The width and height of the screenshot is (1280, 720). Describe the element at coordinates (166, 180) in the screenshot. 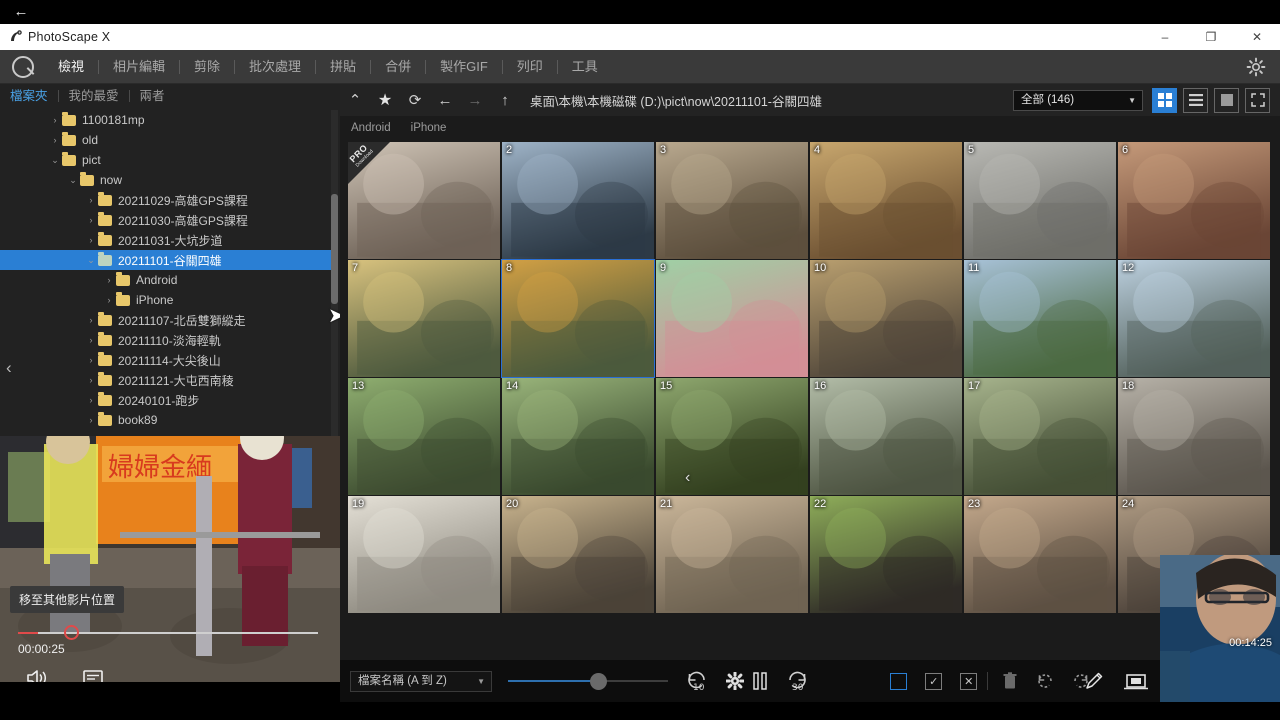

I see `tree-item: ⌄ now` at that location.